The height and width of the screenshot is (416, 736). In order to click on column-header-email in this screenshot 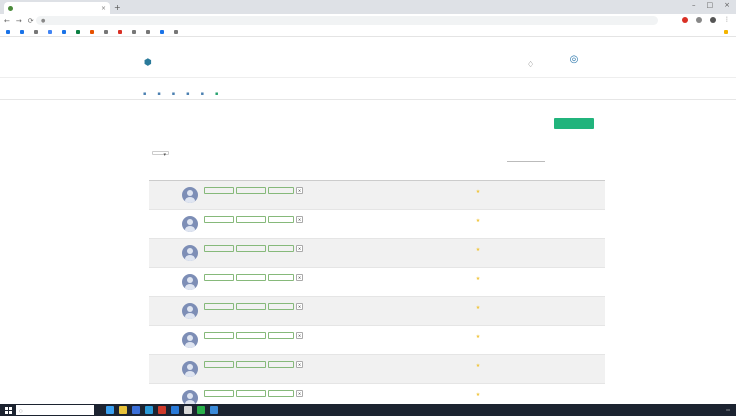, I will do `click(378, 175)`.